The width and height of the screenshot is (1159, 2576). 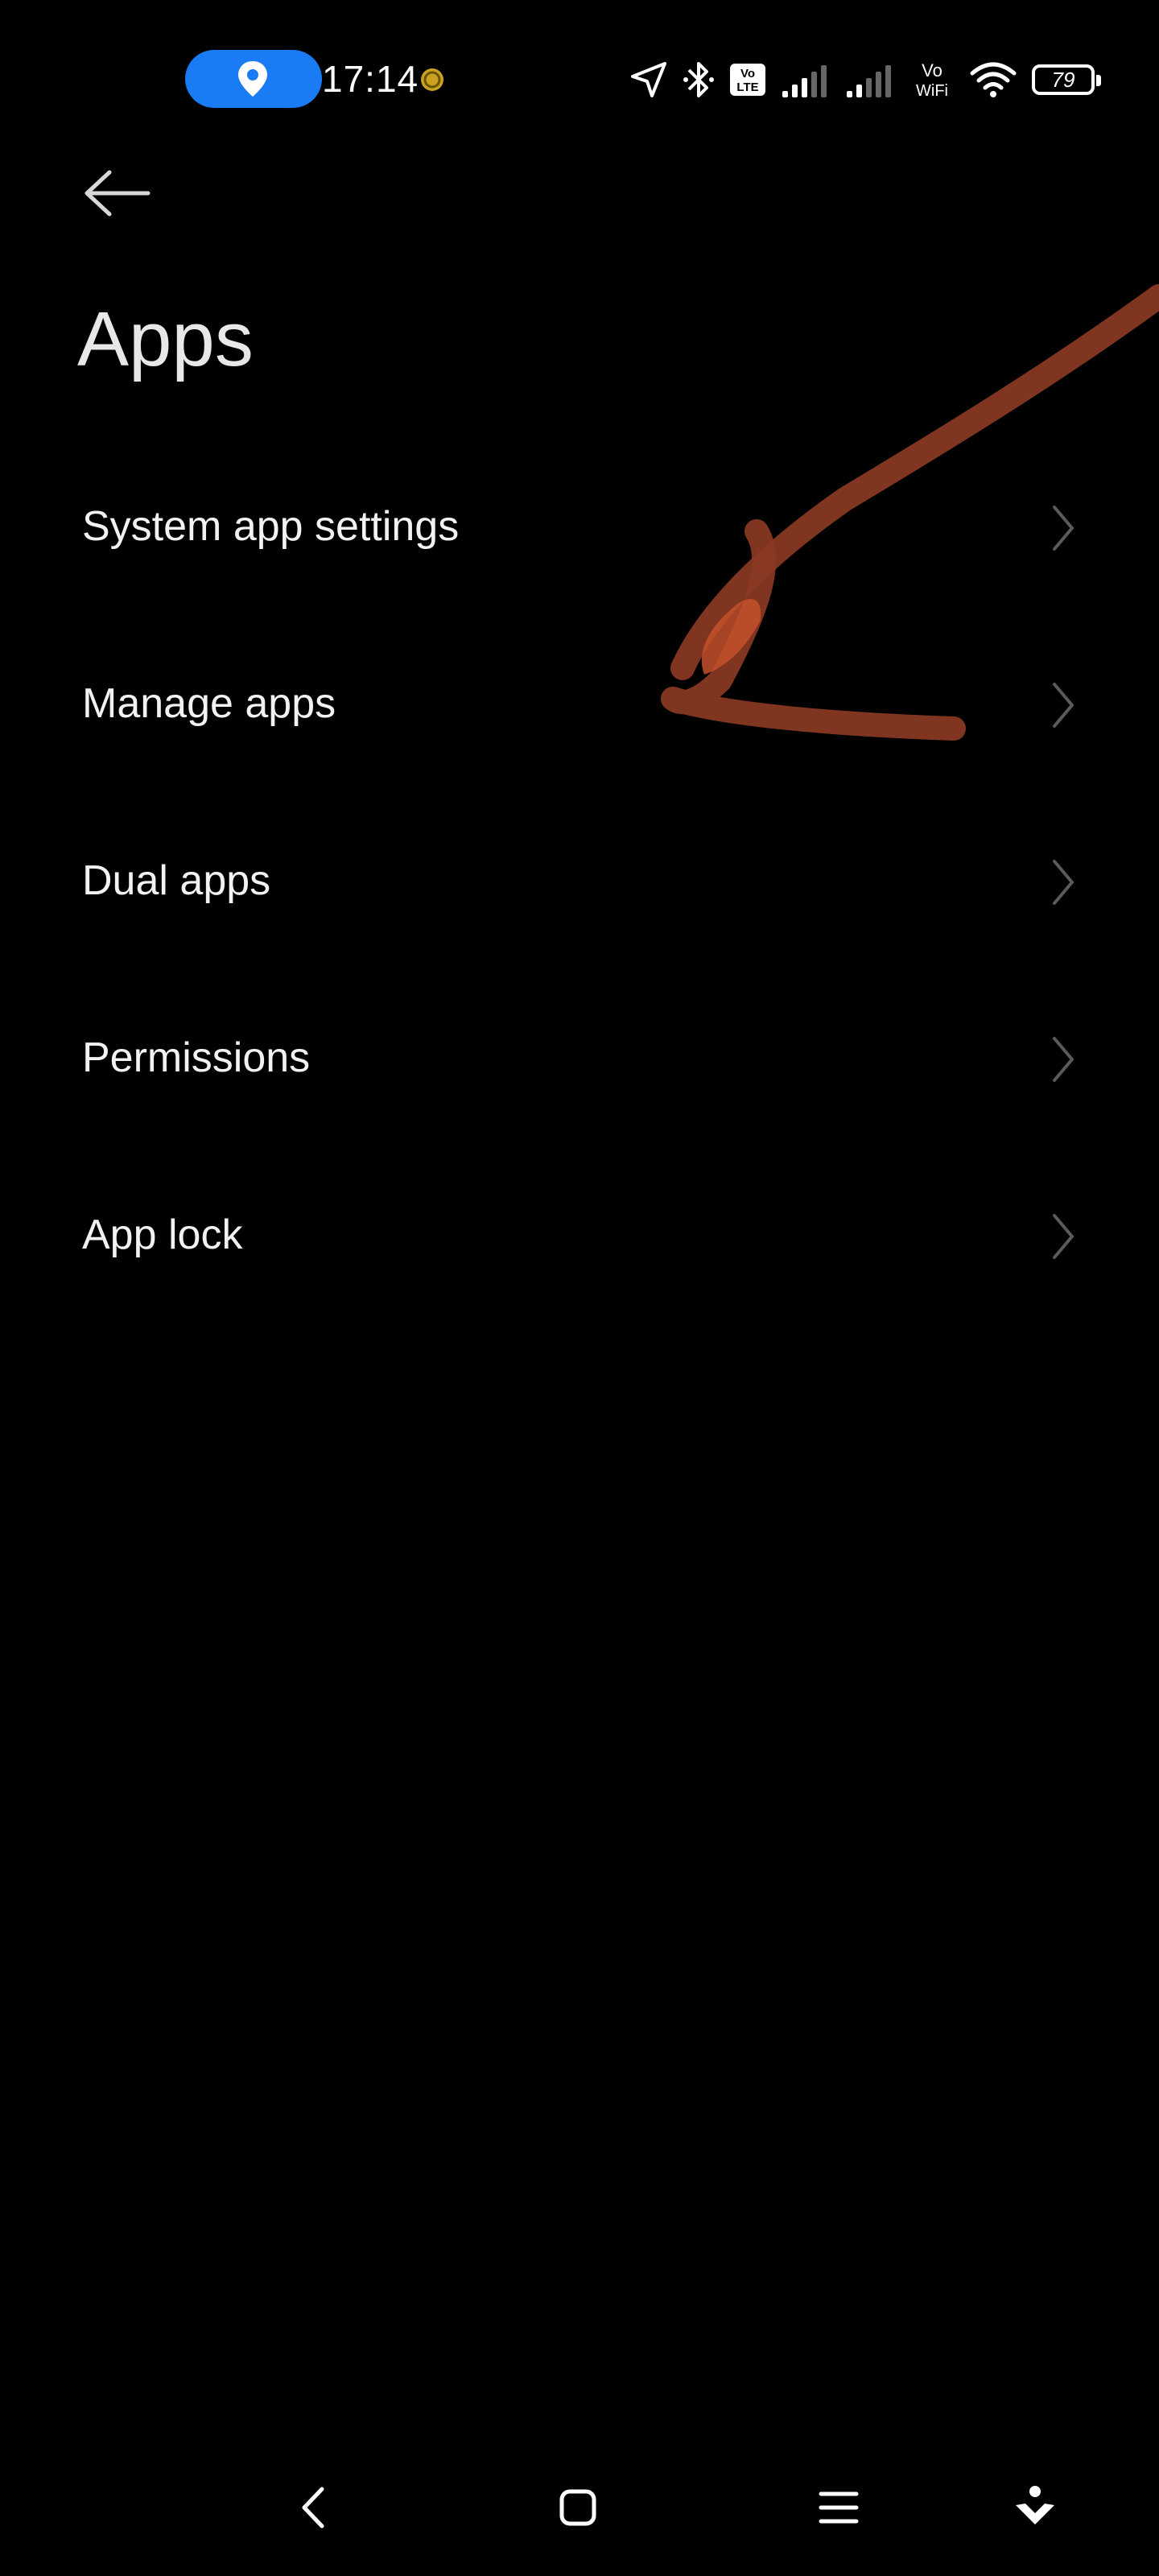 I want to click on home-icon, so click(x=577, y=2507).